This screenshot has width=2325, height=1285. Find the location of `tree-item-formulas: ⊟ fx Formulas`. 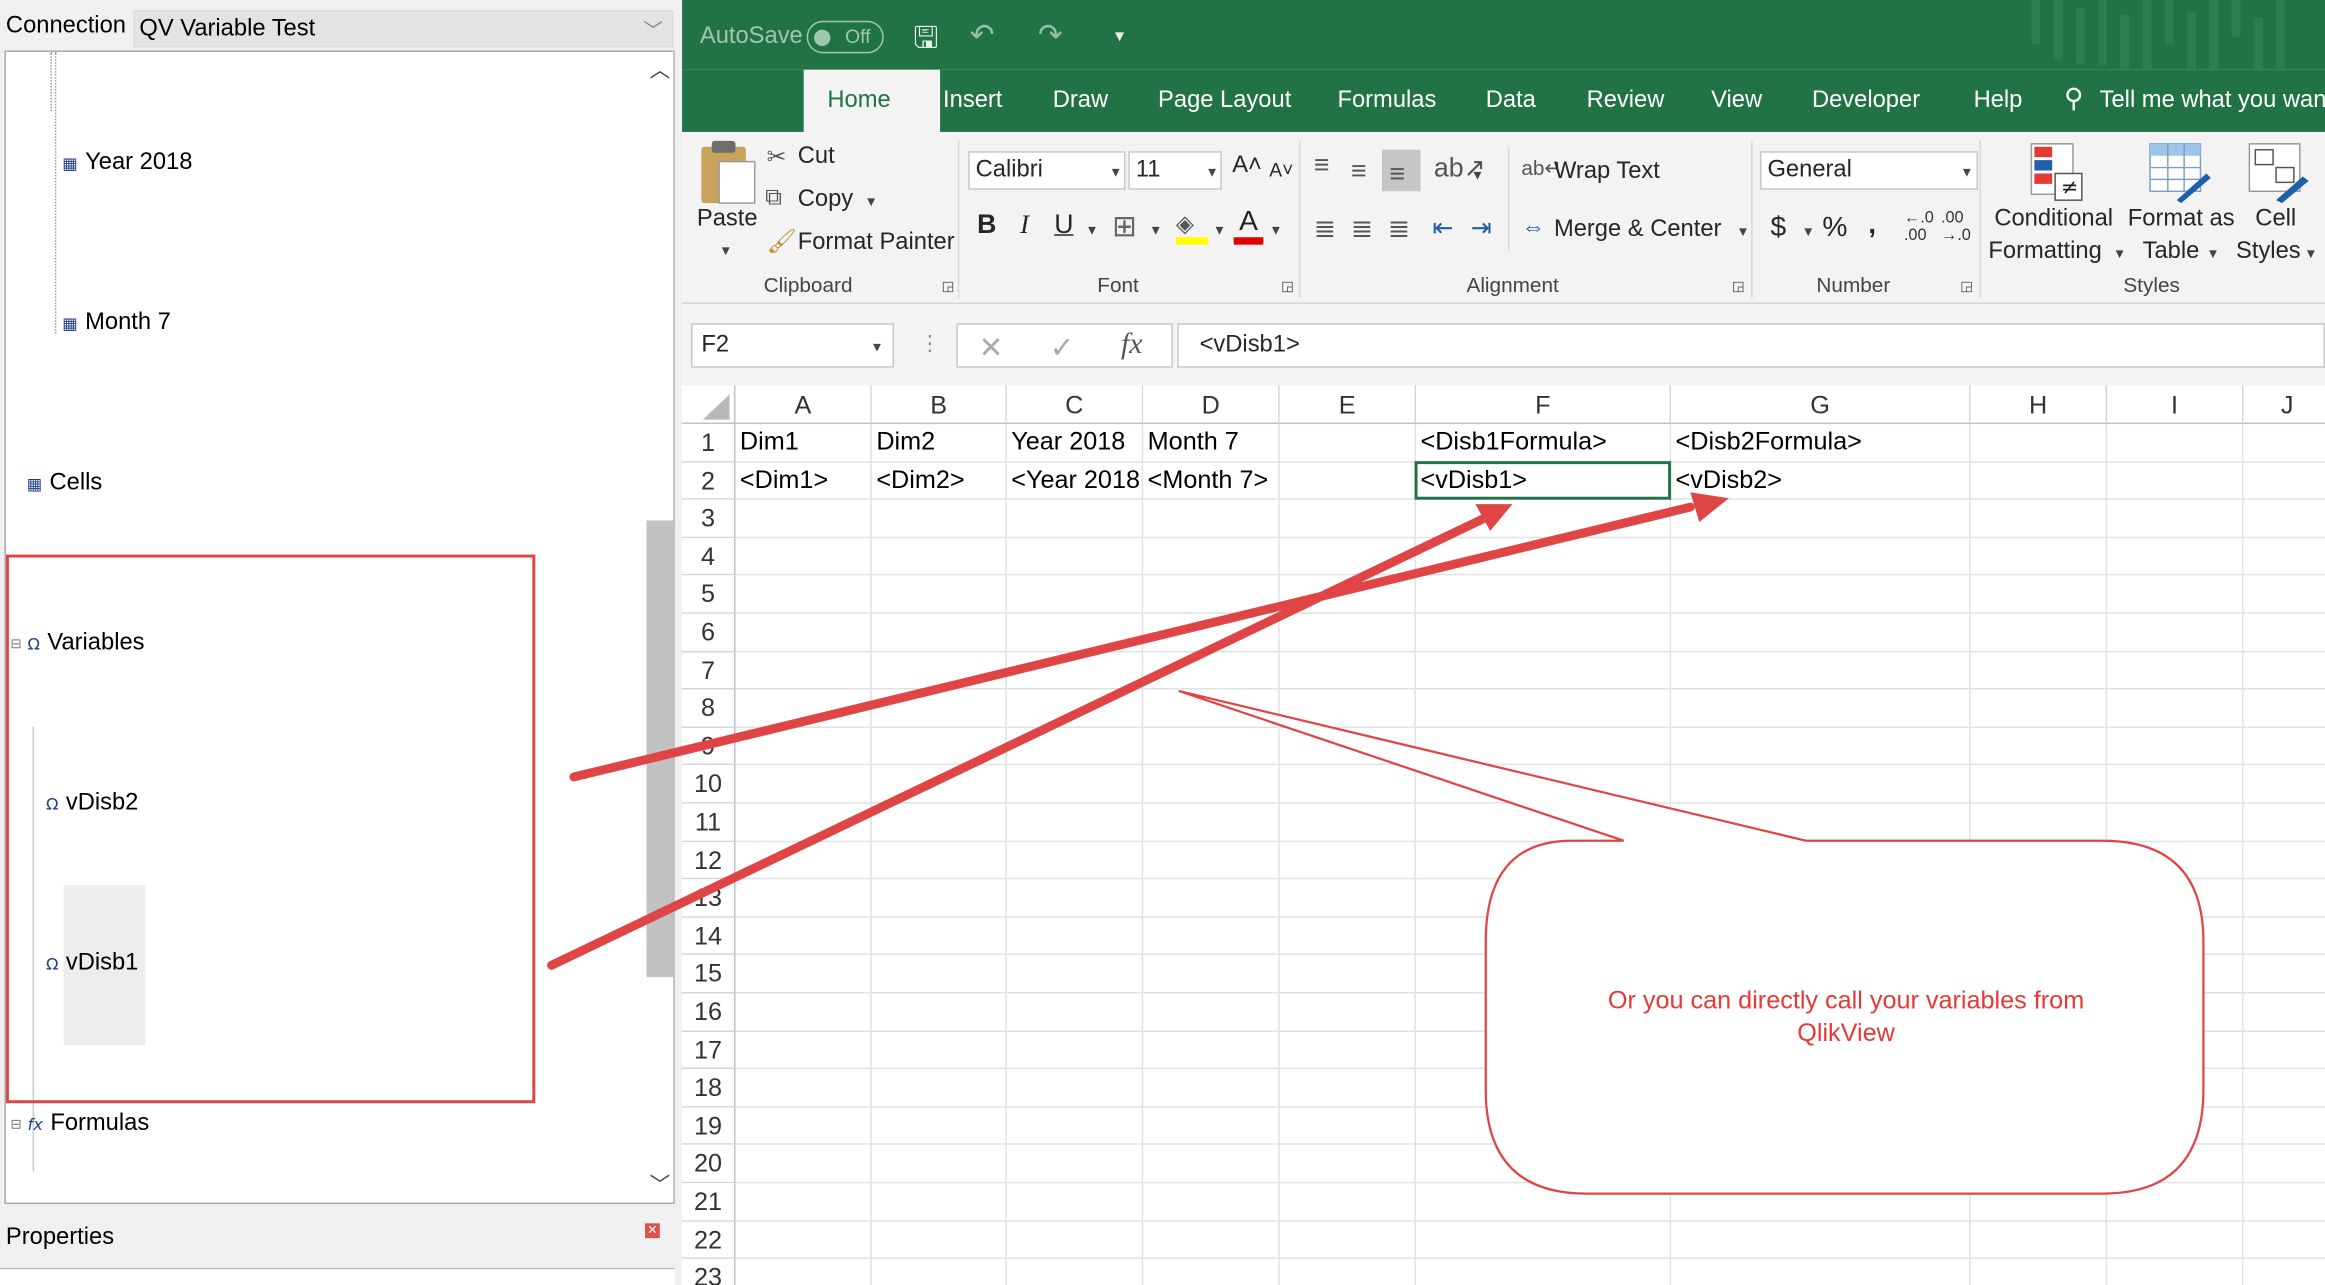

tree-item-formulas: ⊟ fx Formulas is located at coordinates (79, 1124).